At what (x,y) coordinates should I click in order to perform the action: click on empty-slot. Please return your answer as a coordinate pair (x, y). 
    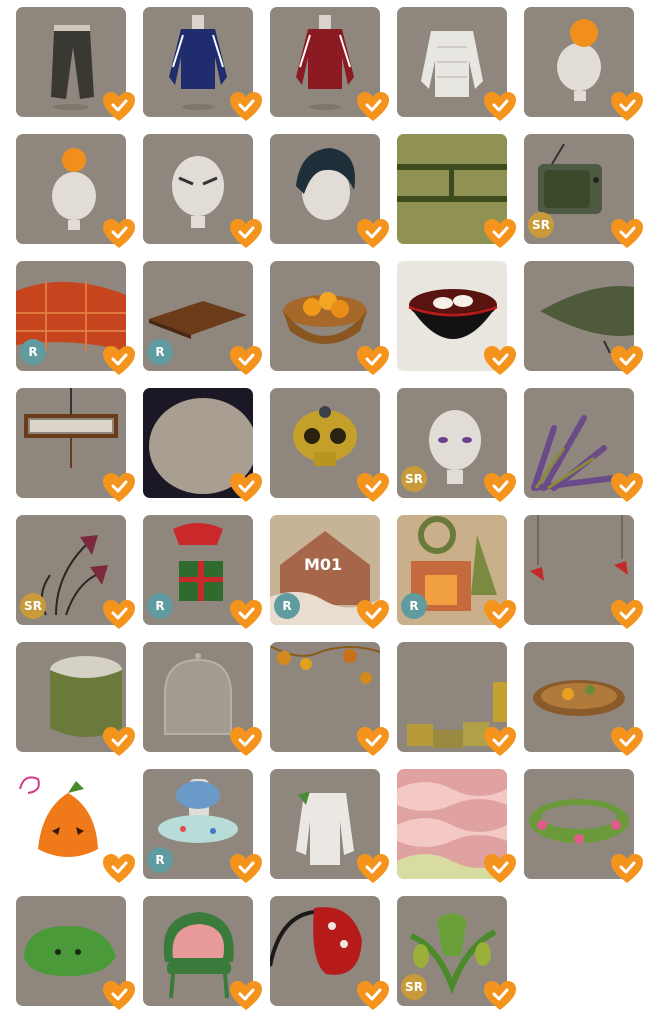
    Looking at the image, I should click on (579, 951).